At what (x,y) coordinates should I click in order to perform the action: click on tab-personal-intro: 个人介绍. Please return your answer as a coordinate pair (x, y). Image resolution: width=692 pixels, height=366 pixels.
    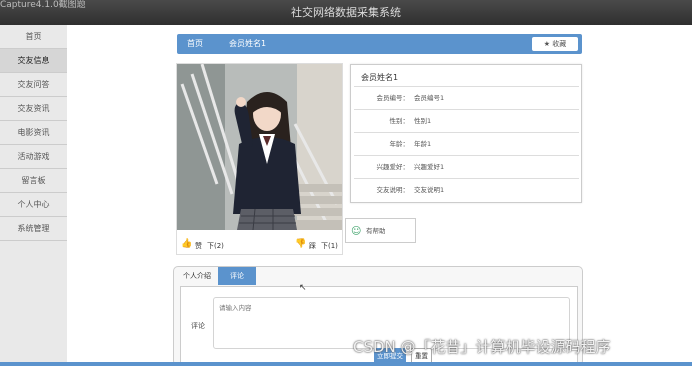
    Looking at the image, I should click on (197, 276).